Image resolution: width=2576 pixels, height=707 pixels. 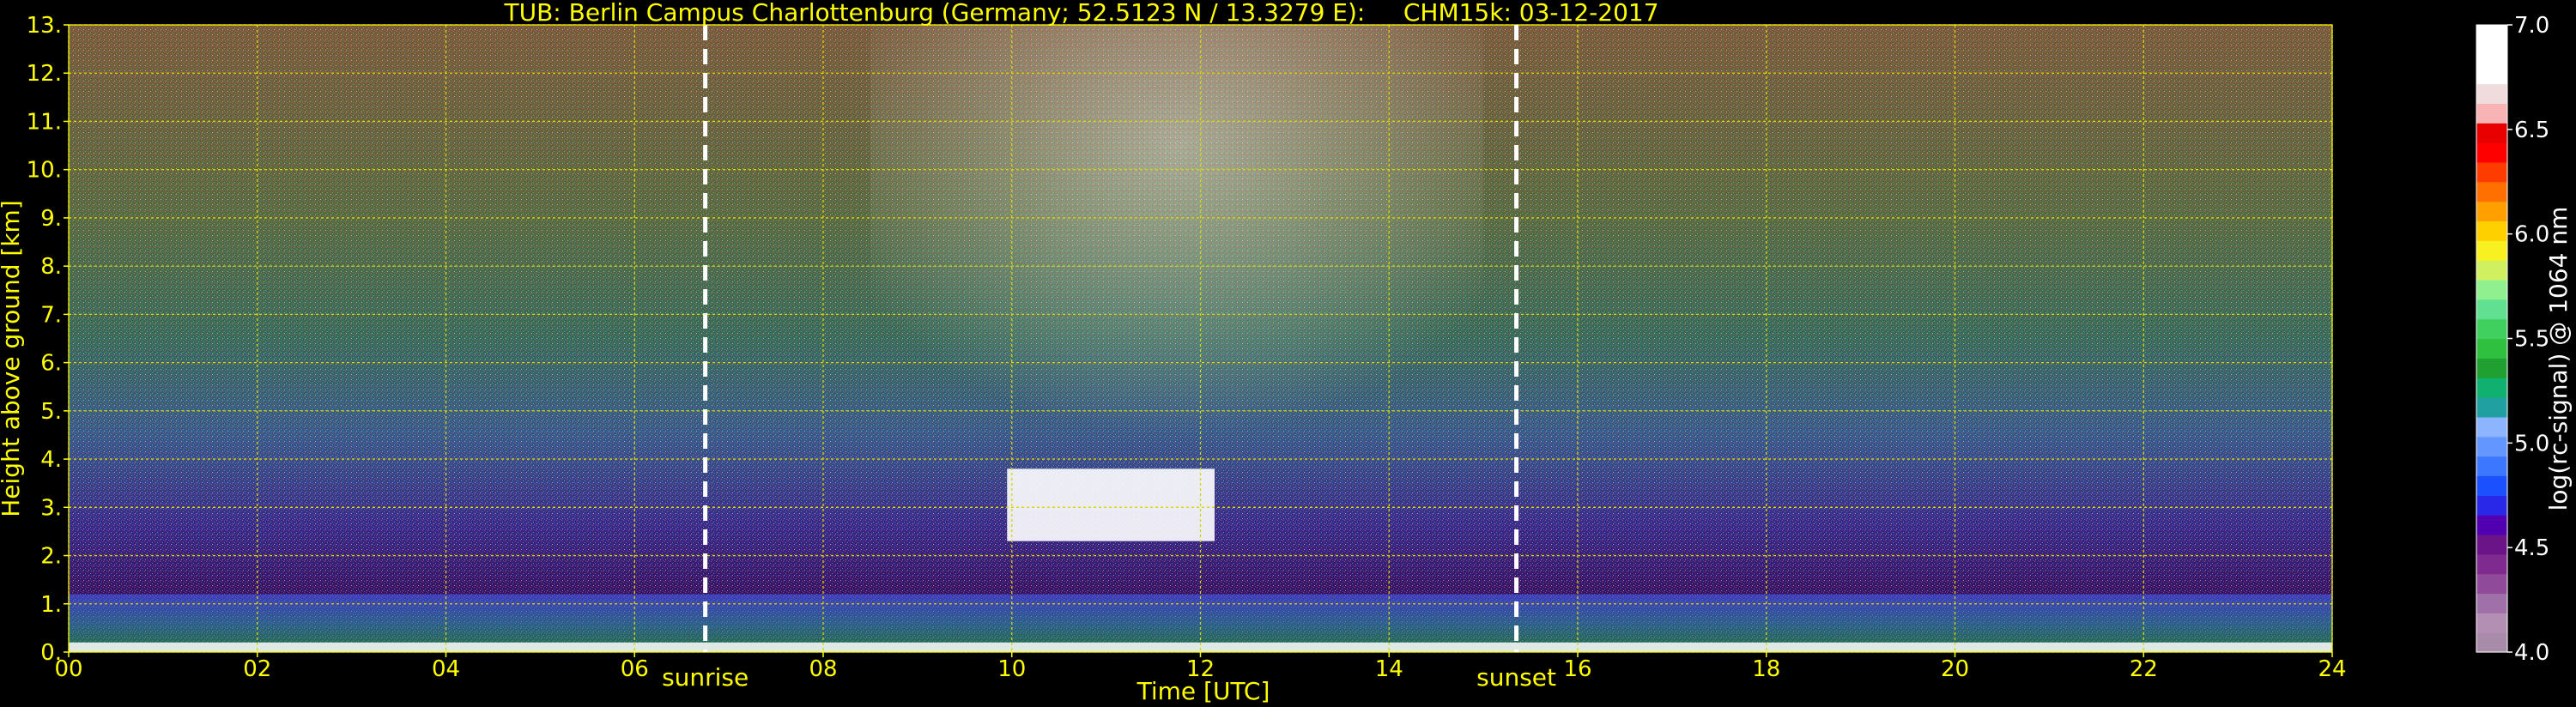 What do you see at coordinates (51, 364) in the screenshot?
I see `y-tick-label: 6.` at bounding box center [51, 364].